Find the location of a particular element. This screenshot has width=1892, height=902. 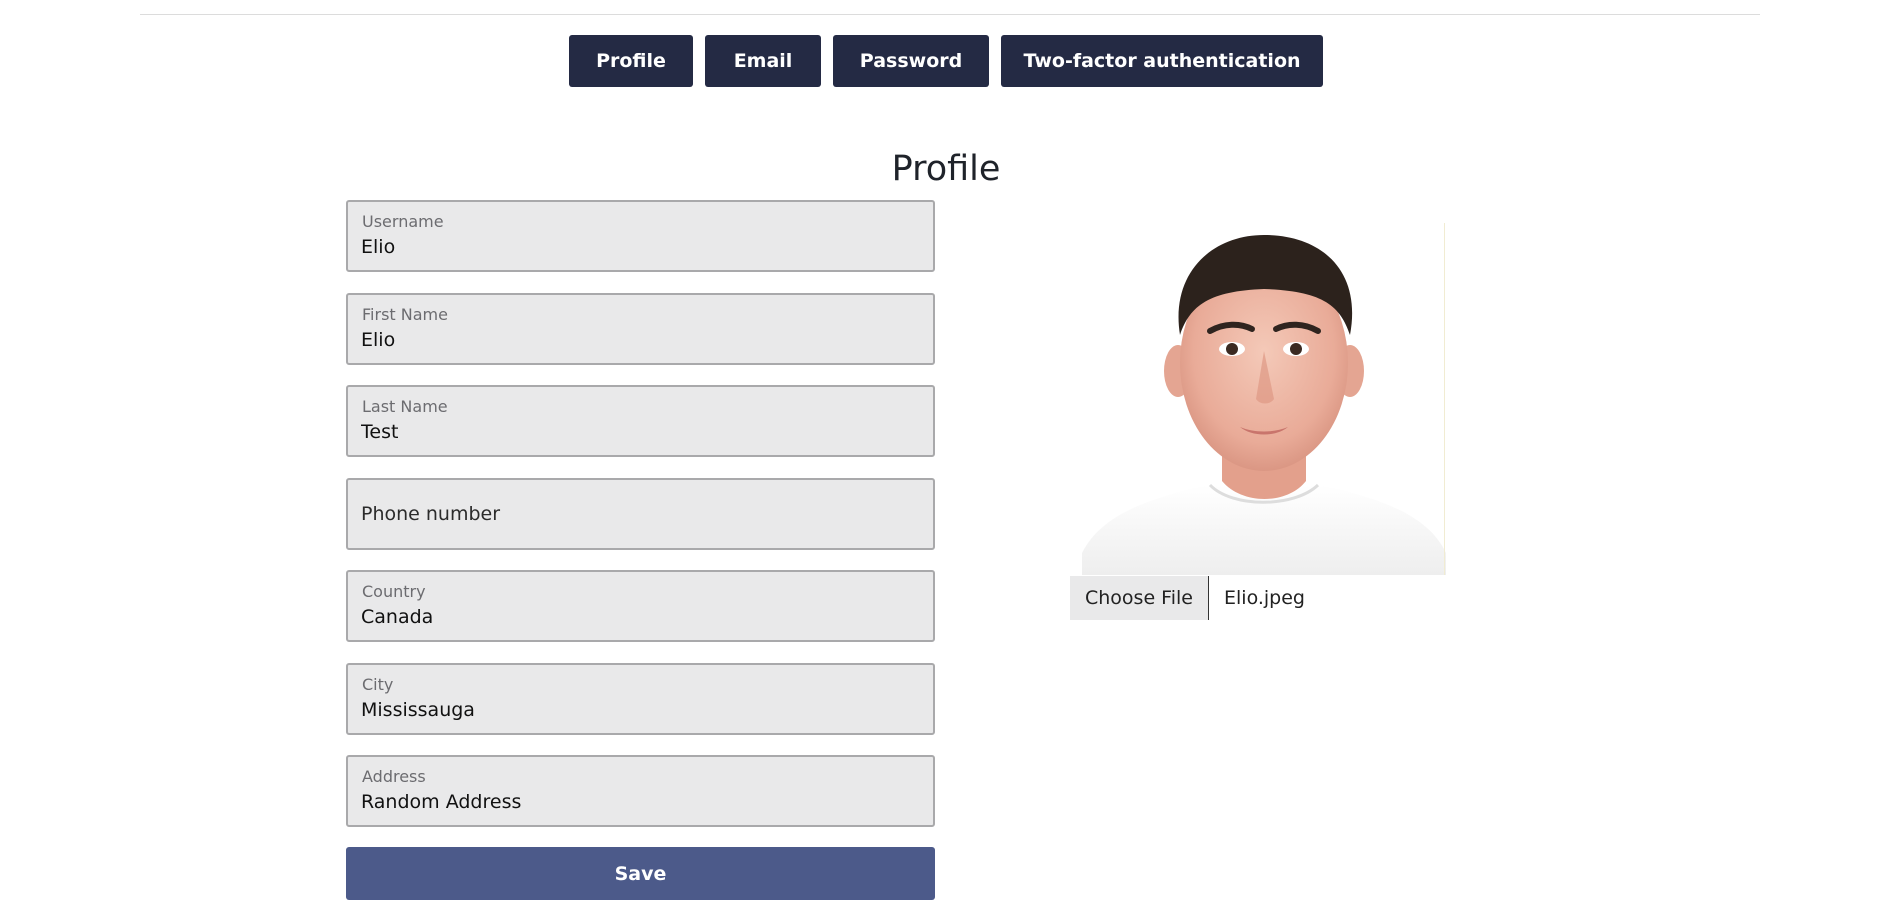

top-divider is located at coordinates (950, 14).